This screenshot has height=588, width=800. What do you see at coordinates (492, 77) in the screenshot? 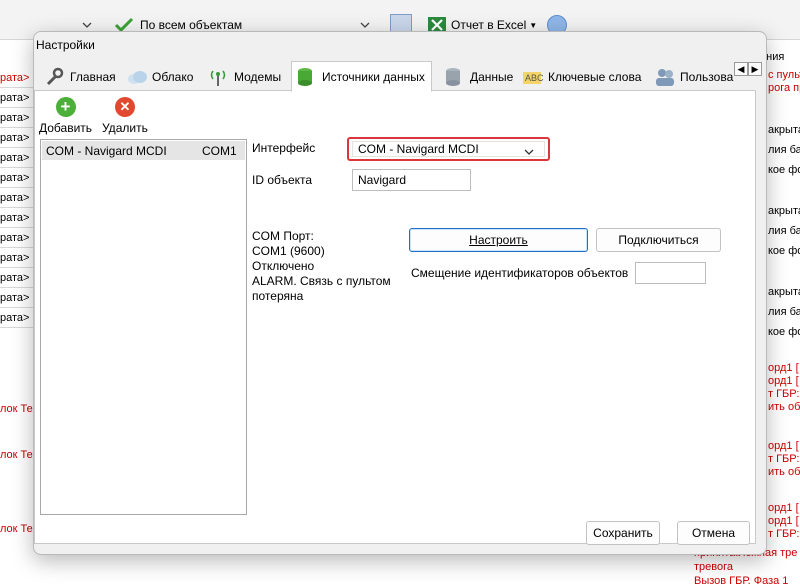
I see `tab-label: Данные` at bounding box center [492, 77].